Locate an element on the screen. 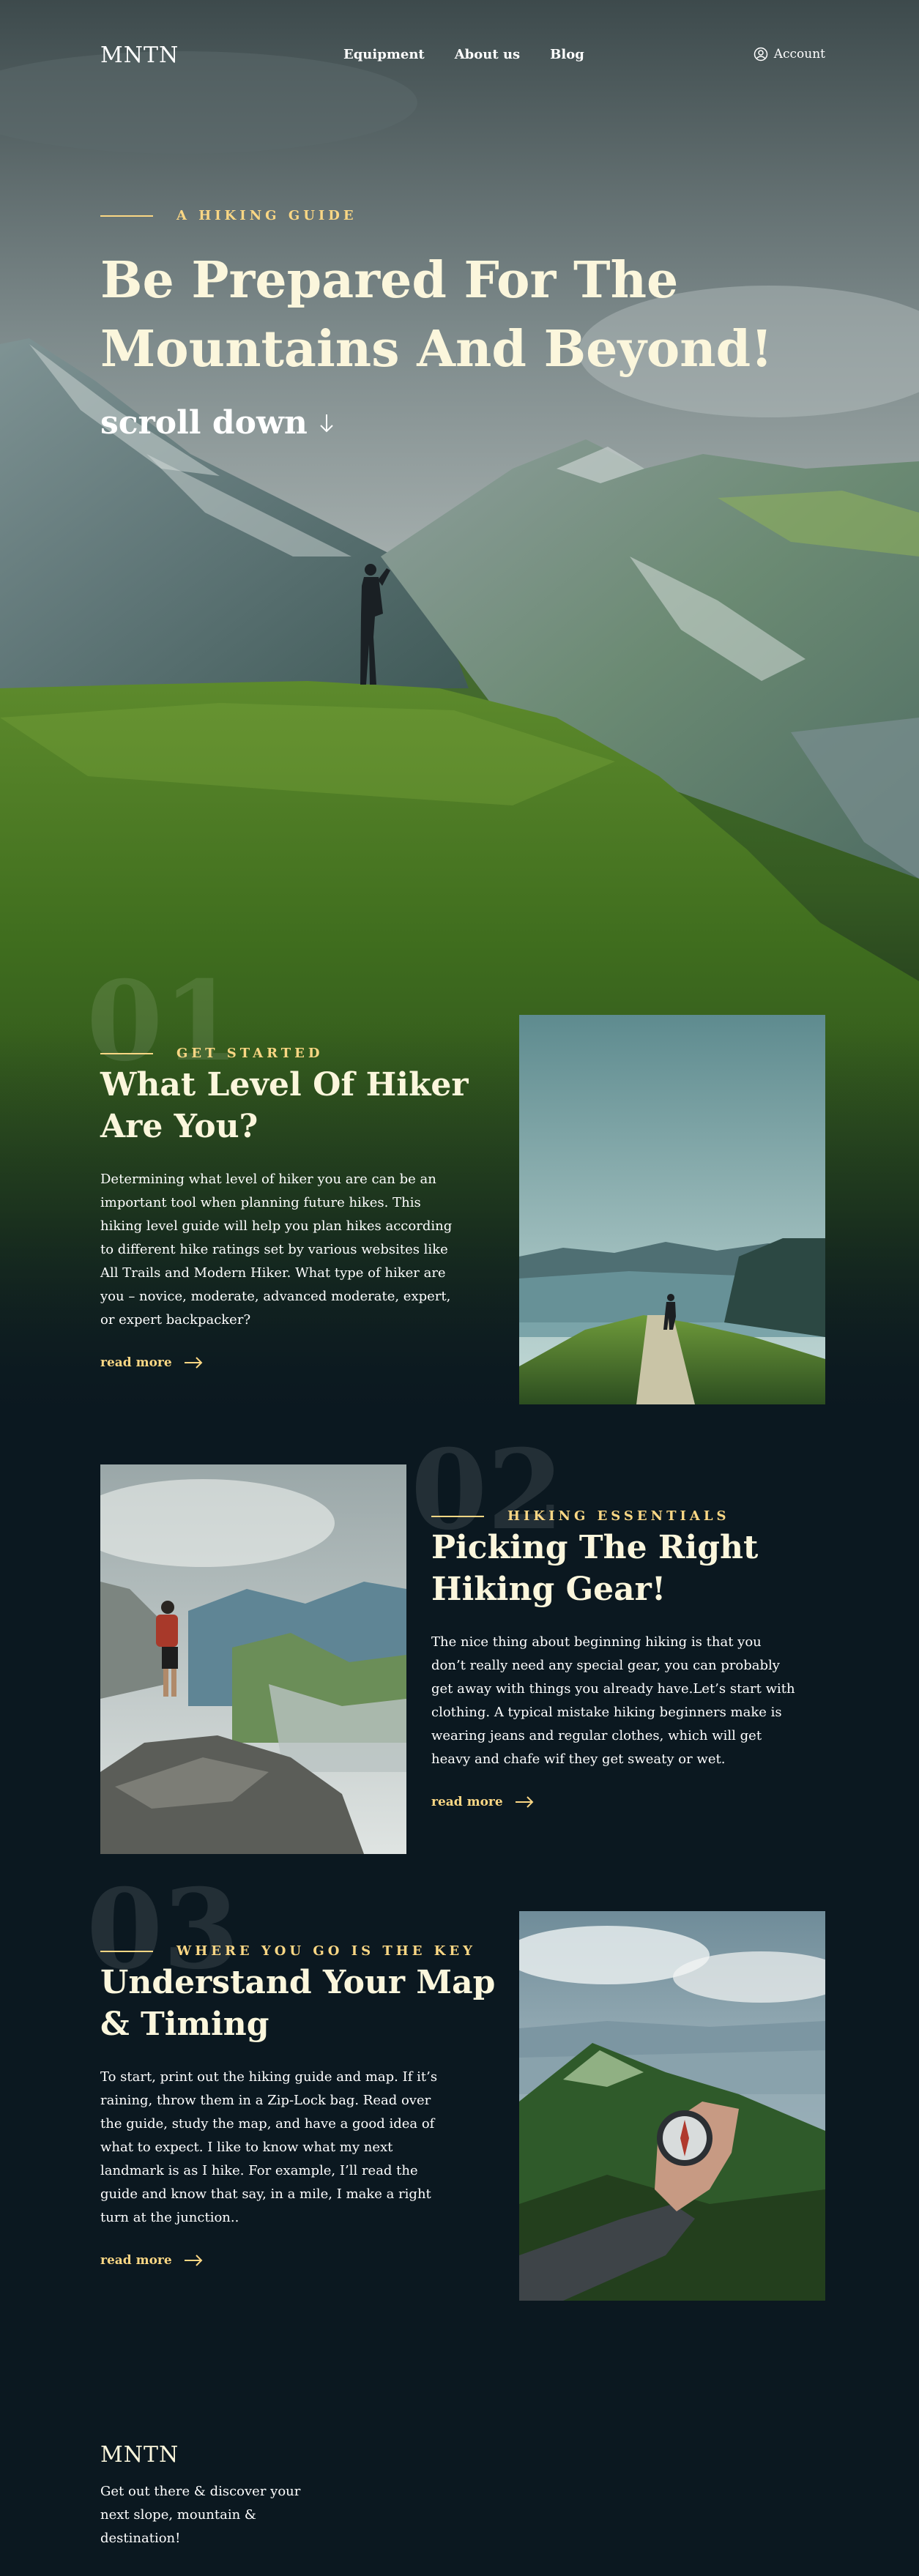 The image size is (919, 2576). section-eyebrow: WHERE YOU GO IS THE KEY is located at coordinates (305, 1951).